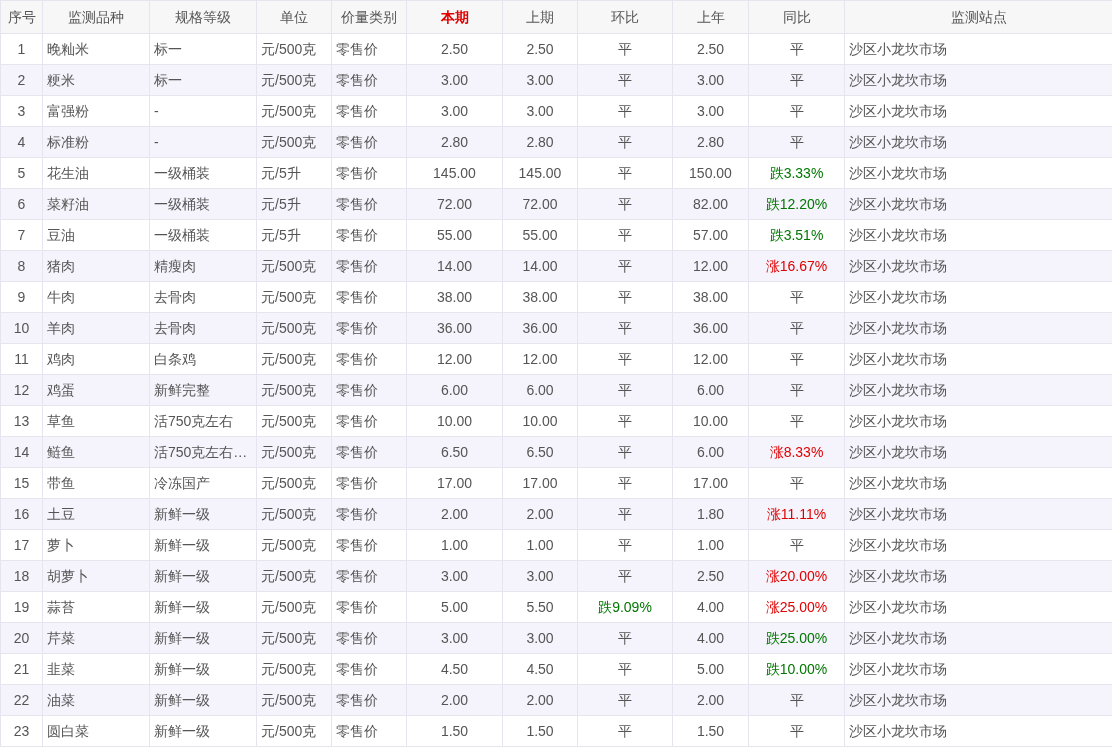 This screenshot has width=1112, height=747. Describe the element at coordinates (540, 142) in the screenshot. I see `previous-price-cell: 2.80` at that location.